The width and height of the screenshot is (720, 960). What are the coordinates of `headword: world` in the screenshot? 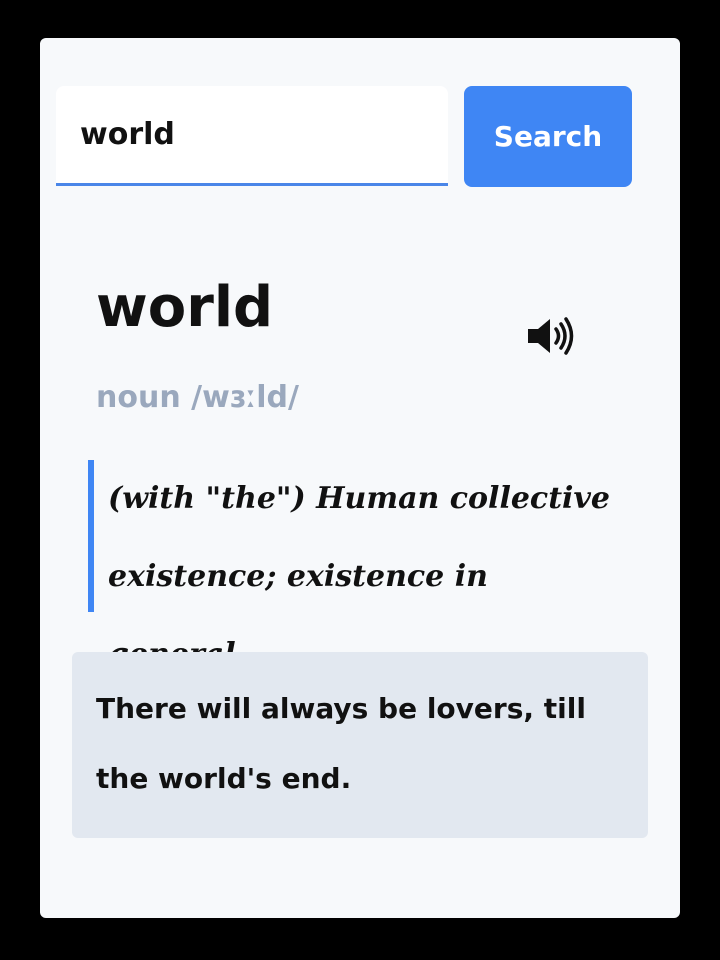 It's located at (185, 307).